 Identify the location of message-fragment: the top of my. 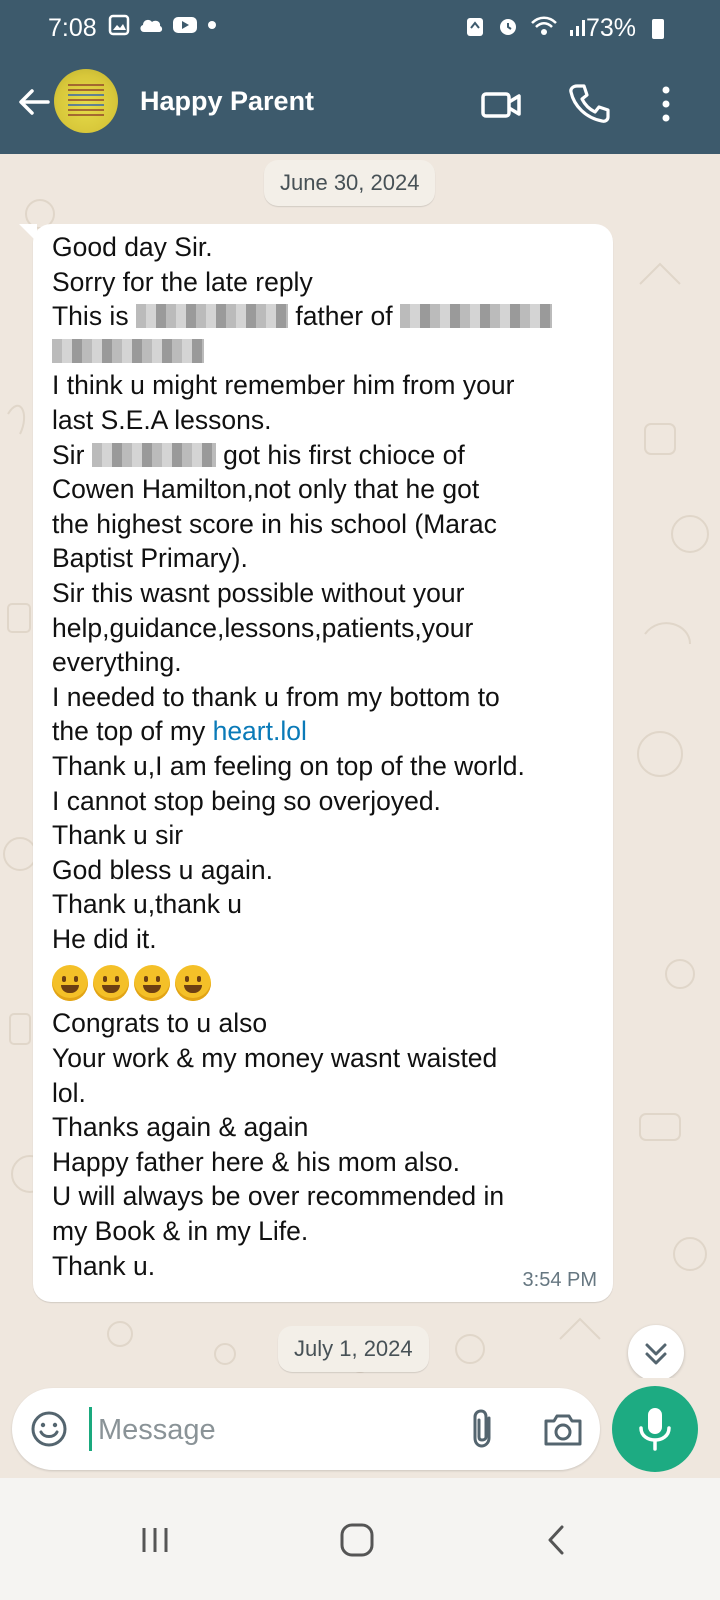
(129, 731).